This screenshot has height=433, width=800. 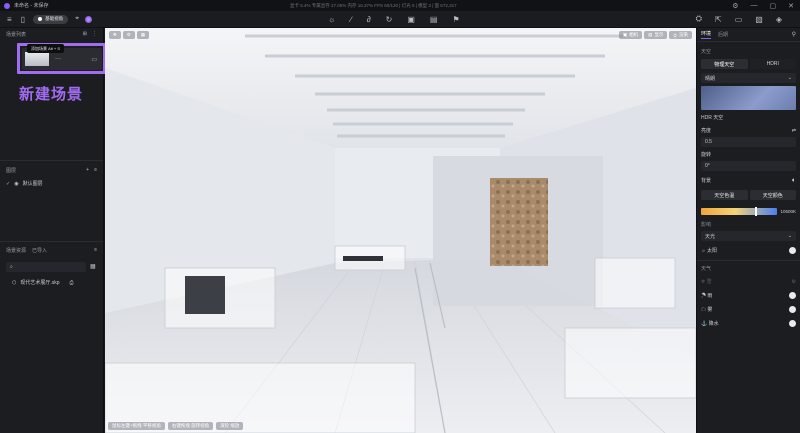 What do you see at coordinates (792, 295) in the screenshot?
I see `rain-toggle` at bounding box center [792, 295].